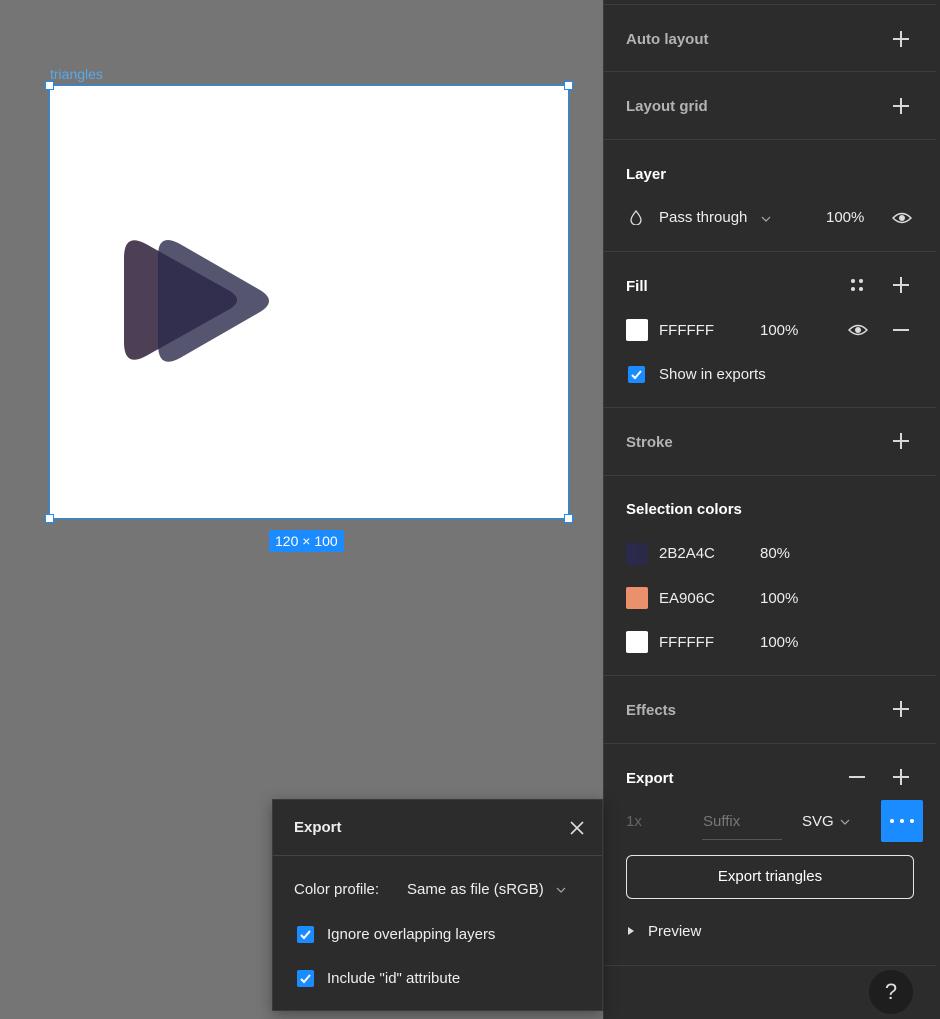  What do you see at coordinates (76, 74) in the screenshot?
I see `frame-name-label: triangles` at bounding box center [76, 74].